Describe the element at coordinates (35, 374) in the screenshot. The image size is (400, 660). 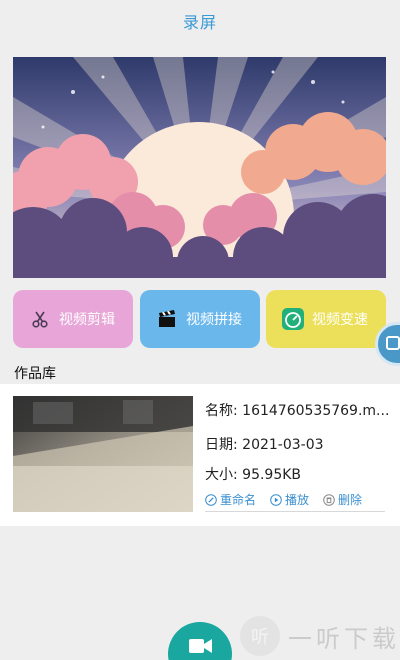
I see `library-title: 作品库` at that location.